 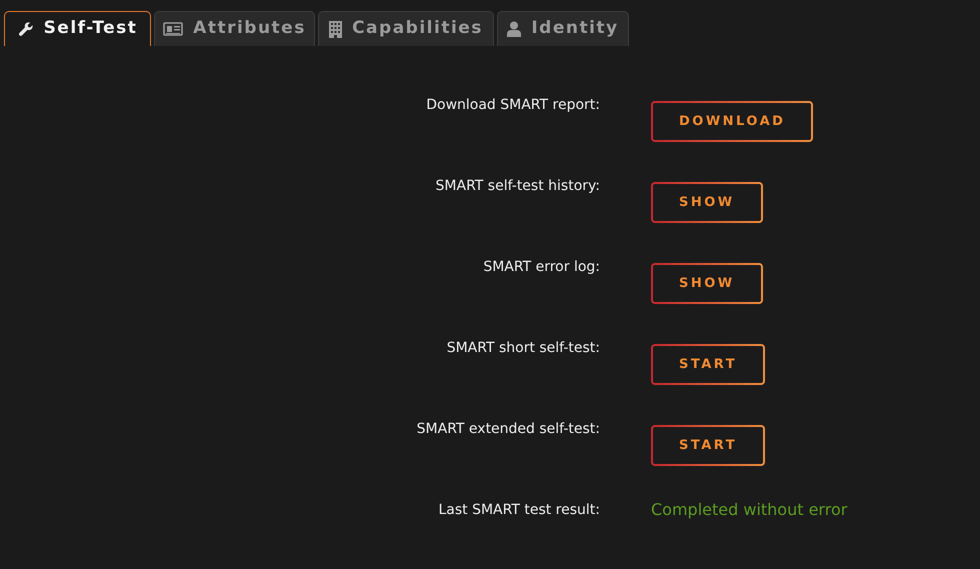 What do you see at coordinates (732, 121) in the screenshot?
I see `action-button: DOWNLOAD` at bounding box center [732, 121].